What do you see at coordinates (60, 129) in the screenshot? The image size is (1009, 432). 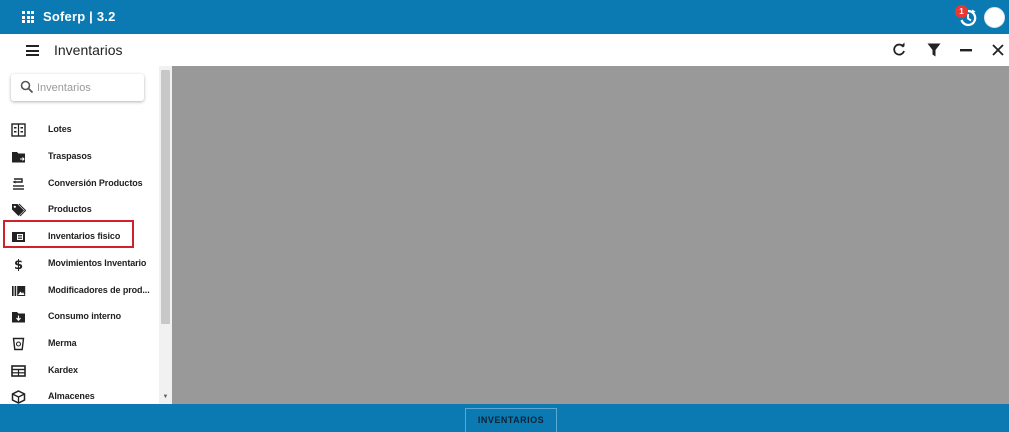 I see `sidebar-item-label: Lotes` at bounding box center [60, 129].